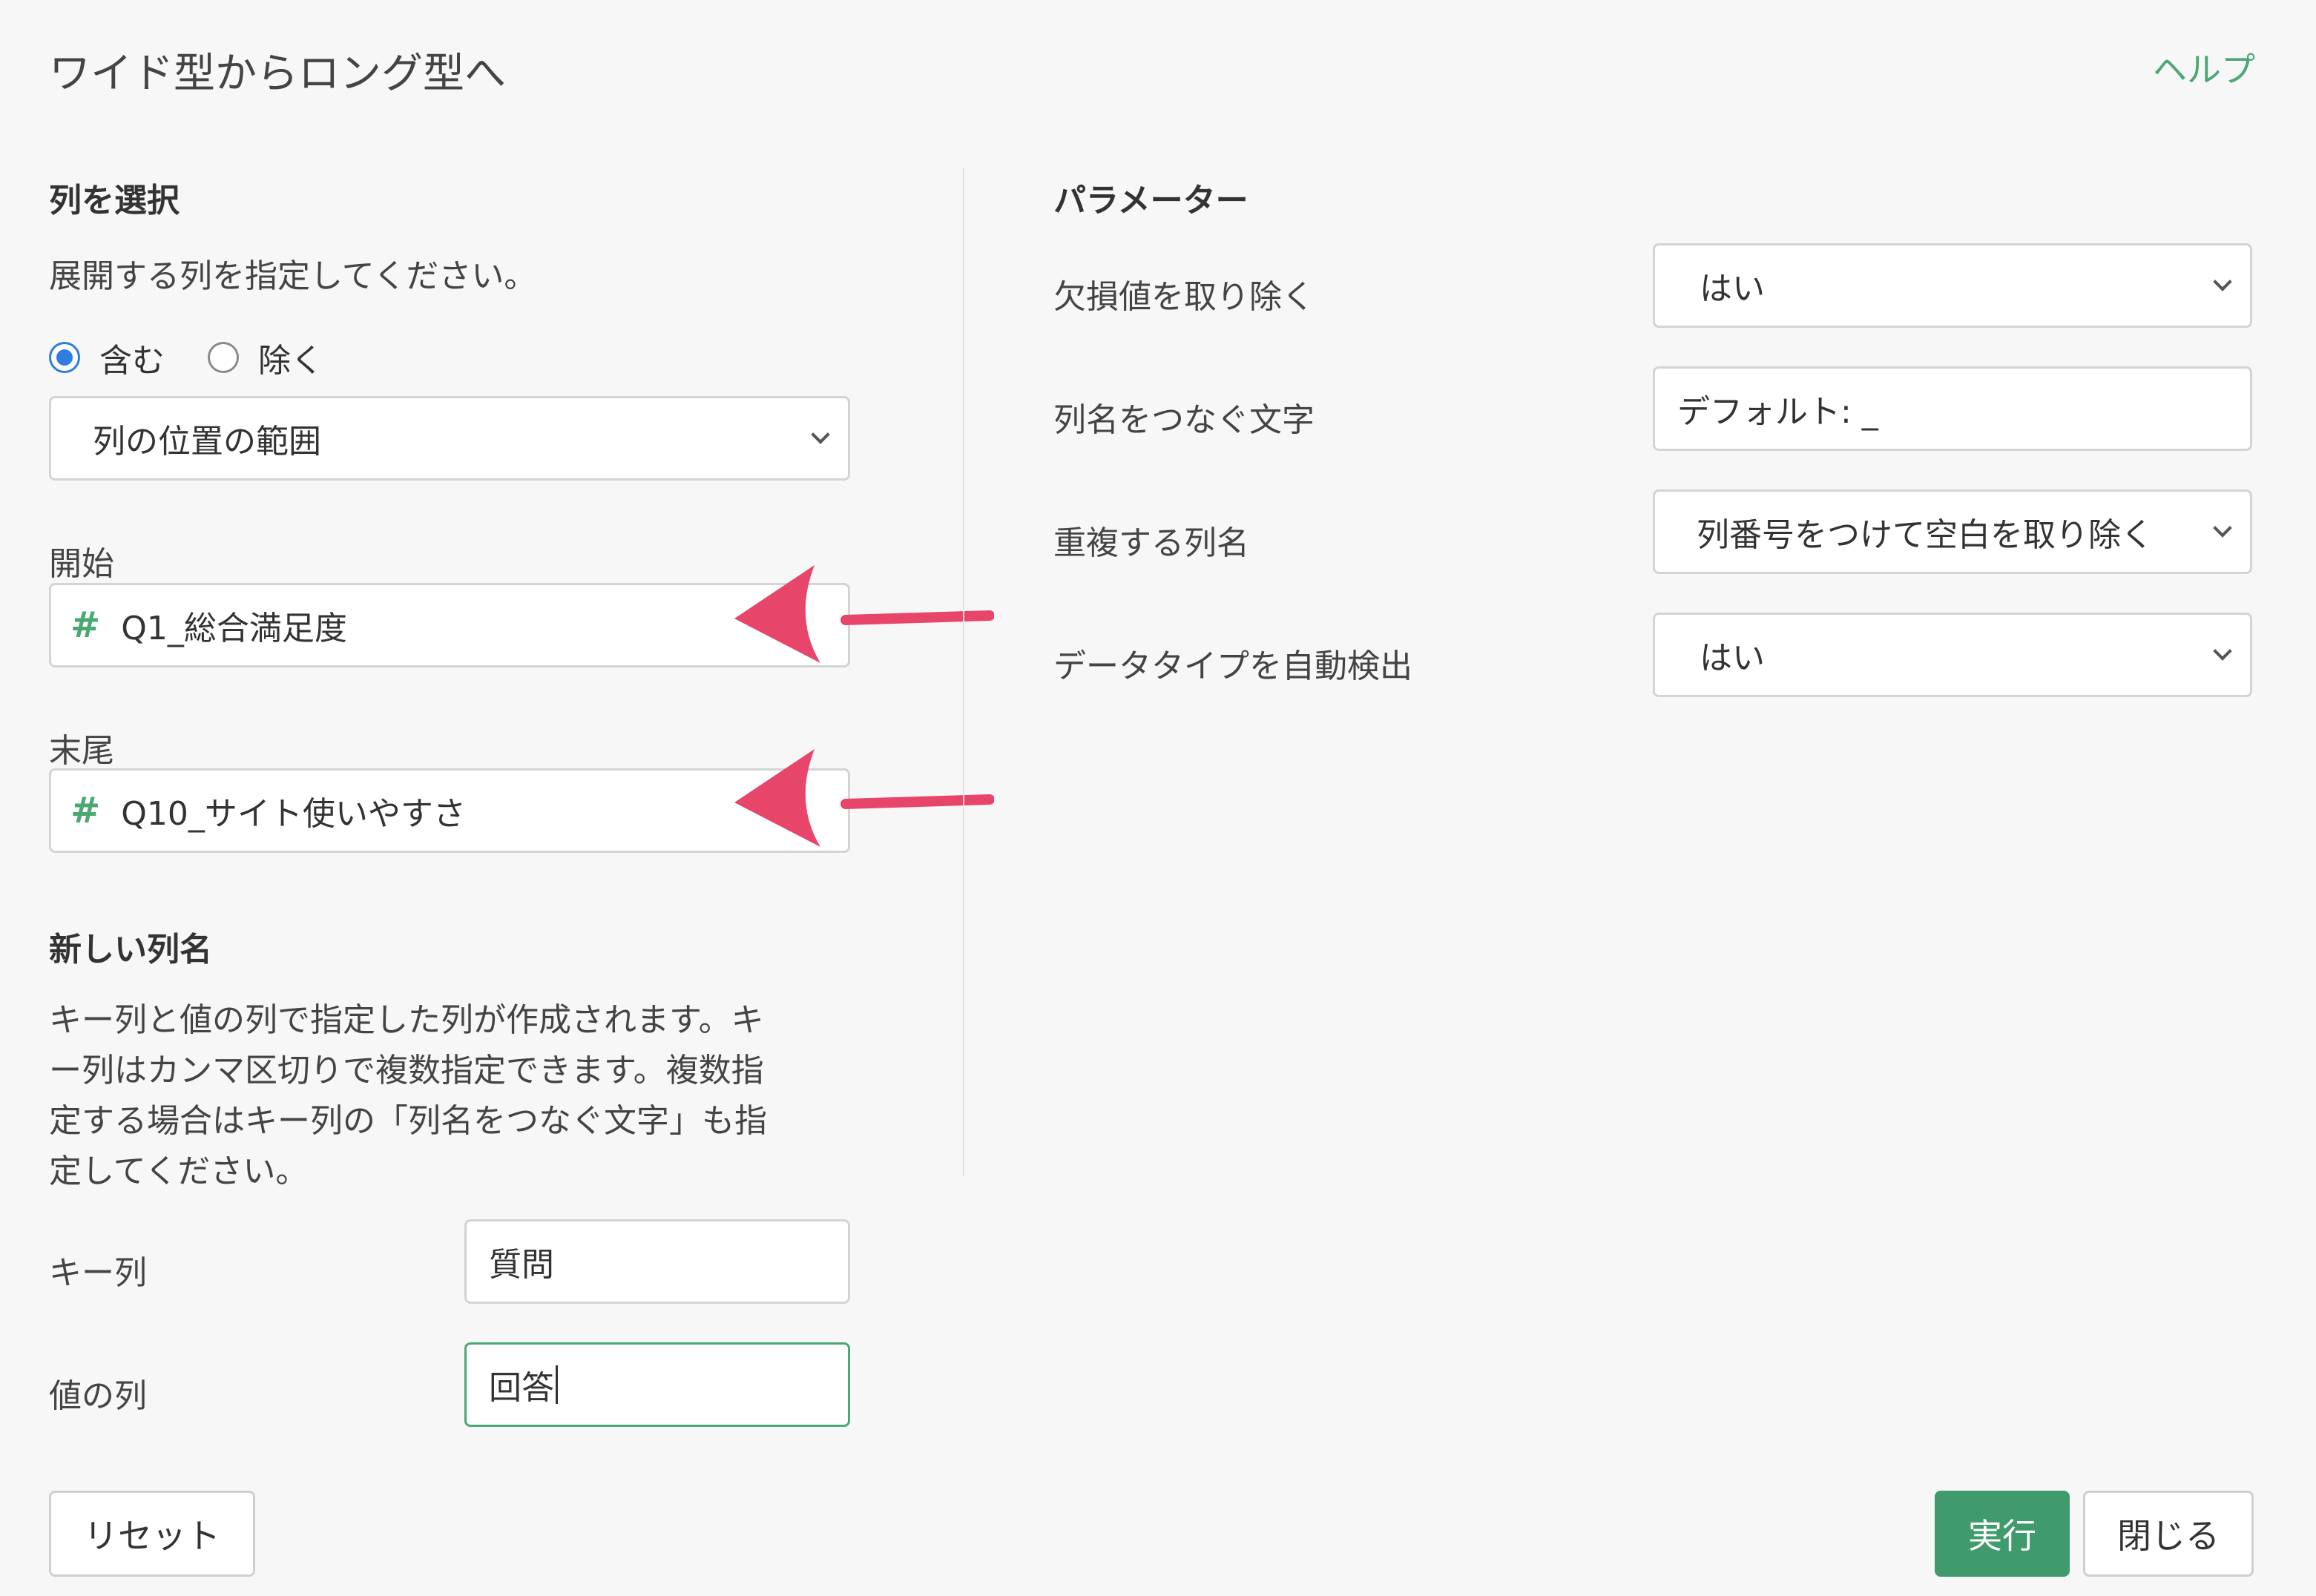 This screenshot has width=2316, height=1596. What do you see at coordinates (98, 1273) in the screenshot?
I see `key-column-label: キー列` at bounding box center [98, 1273].